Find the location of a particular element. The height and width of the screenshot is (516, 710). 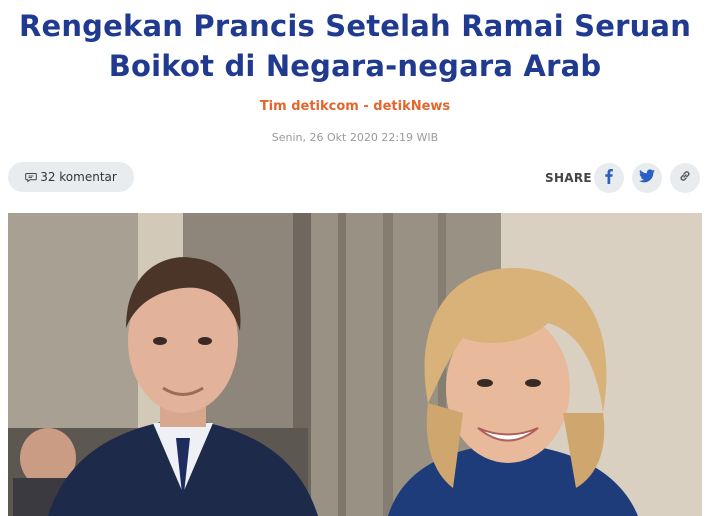

share-twitter-button is located at coordinates (647, 178).